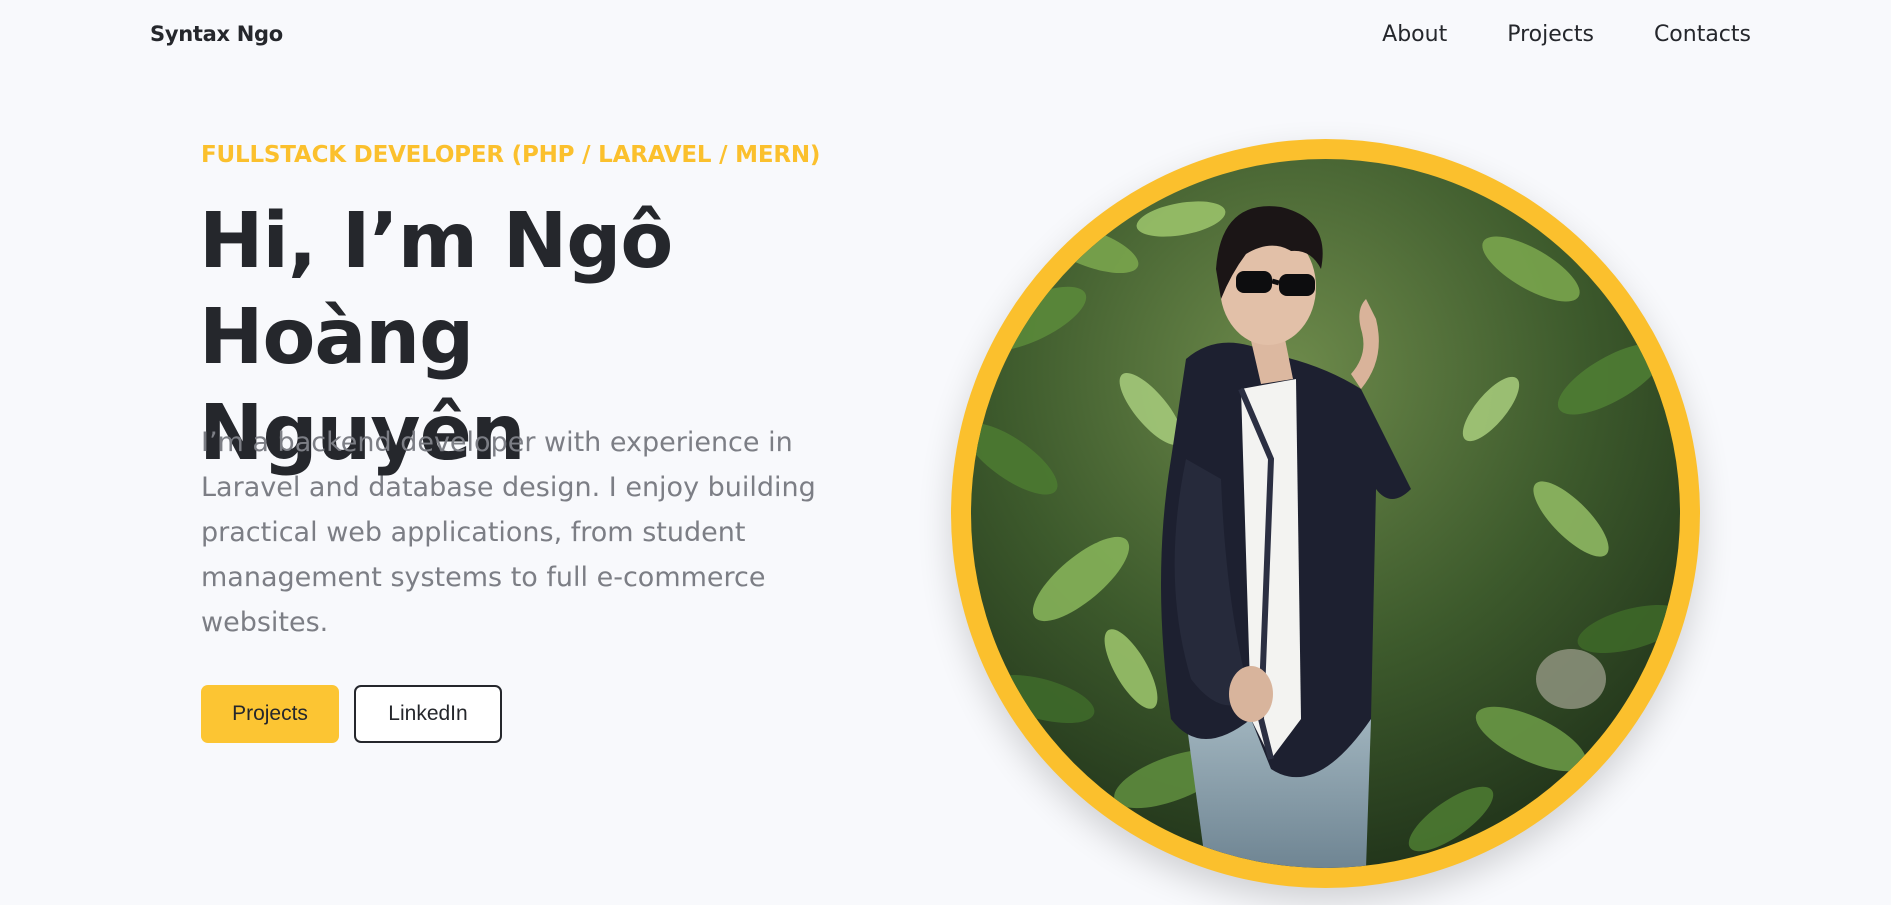  Describe the element at coordinates (270, 714) in the screenshot. I see `projects-button: Projects` at that location.